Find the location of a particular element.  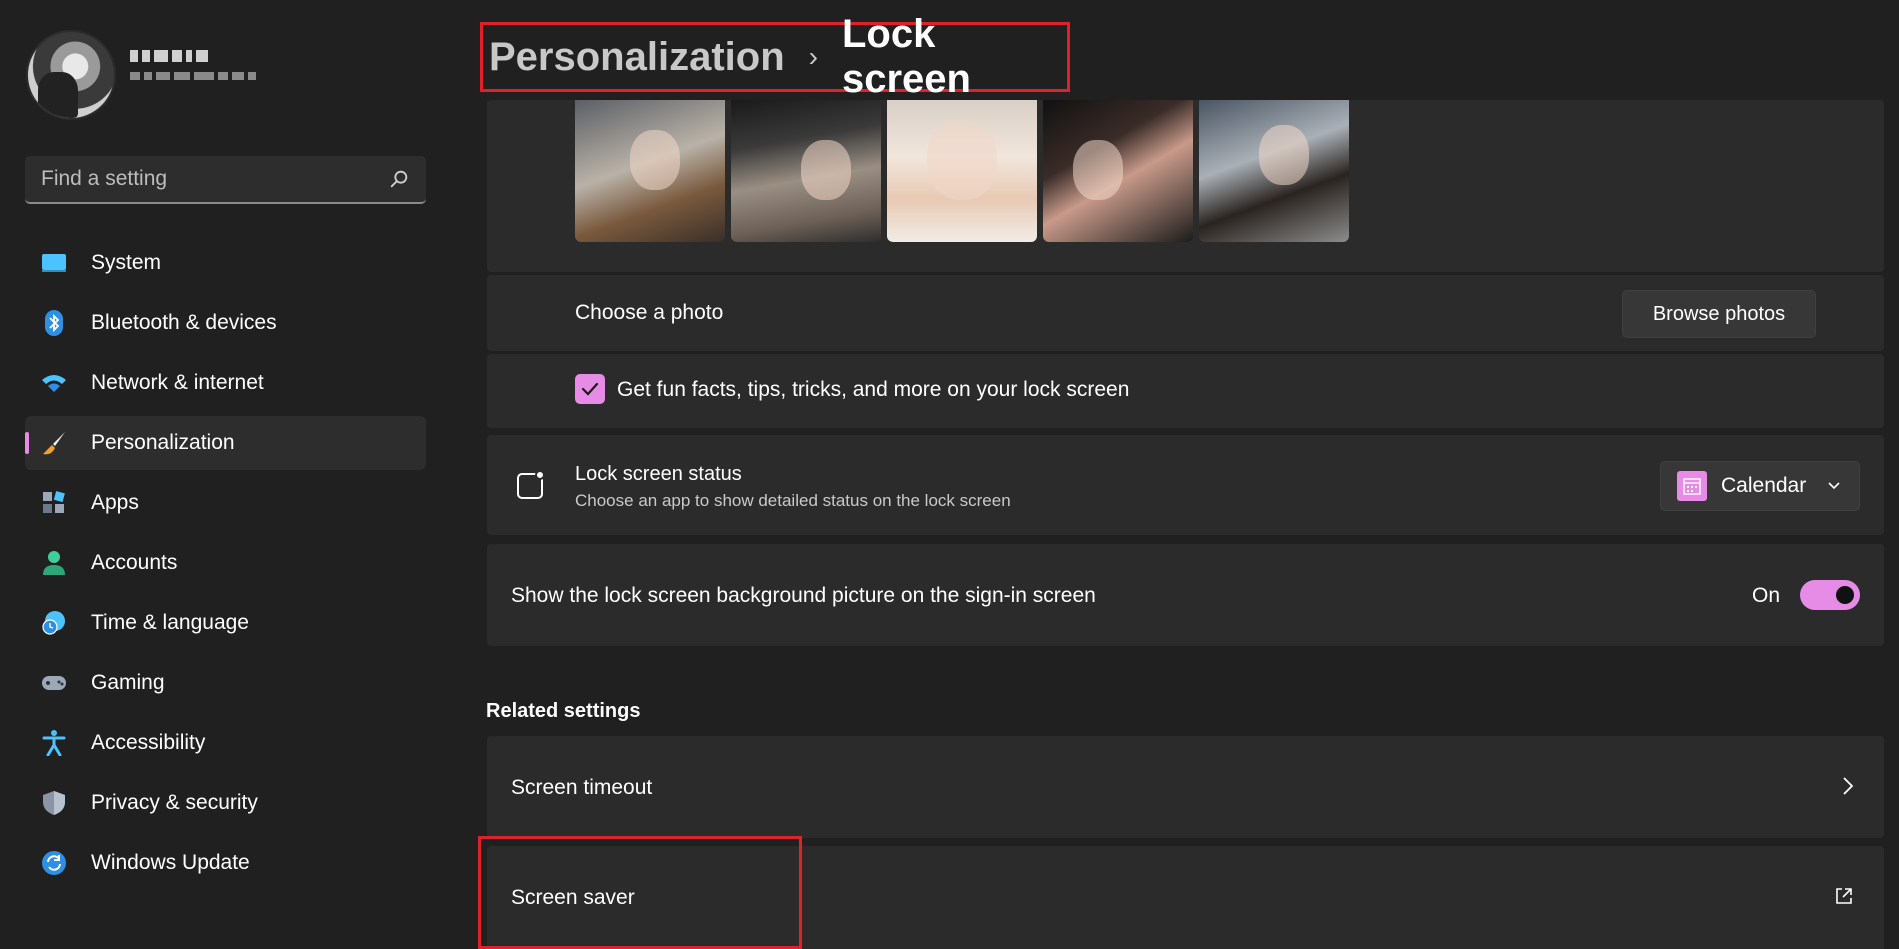

choose-photo-row: Choose a photo Browse photos is located at coordinates (1185, 313).